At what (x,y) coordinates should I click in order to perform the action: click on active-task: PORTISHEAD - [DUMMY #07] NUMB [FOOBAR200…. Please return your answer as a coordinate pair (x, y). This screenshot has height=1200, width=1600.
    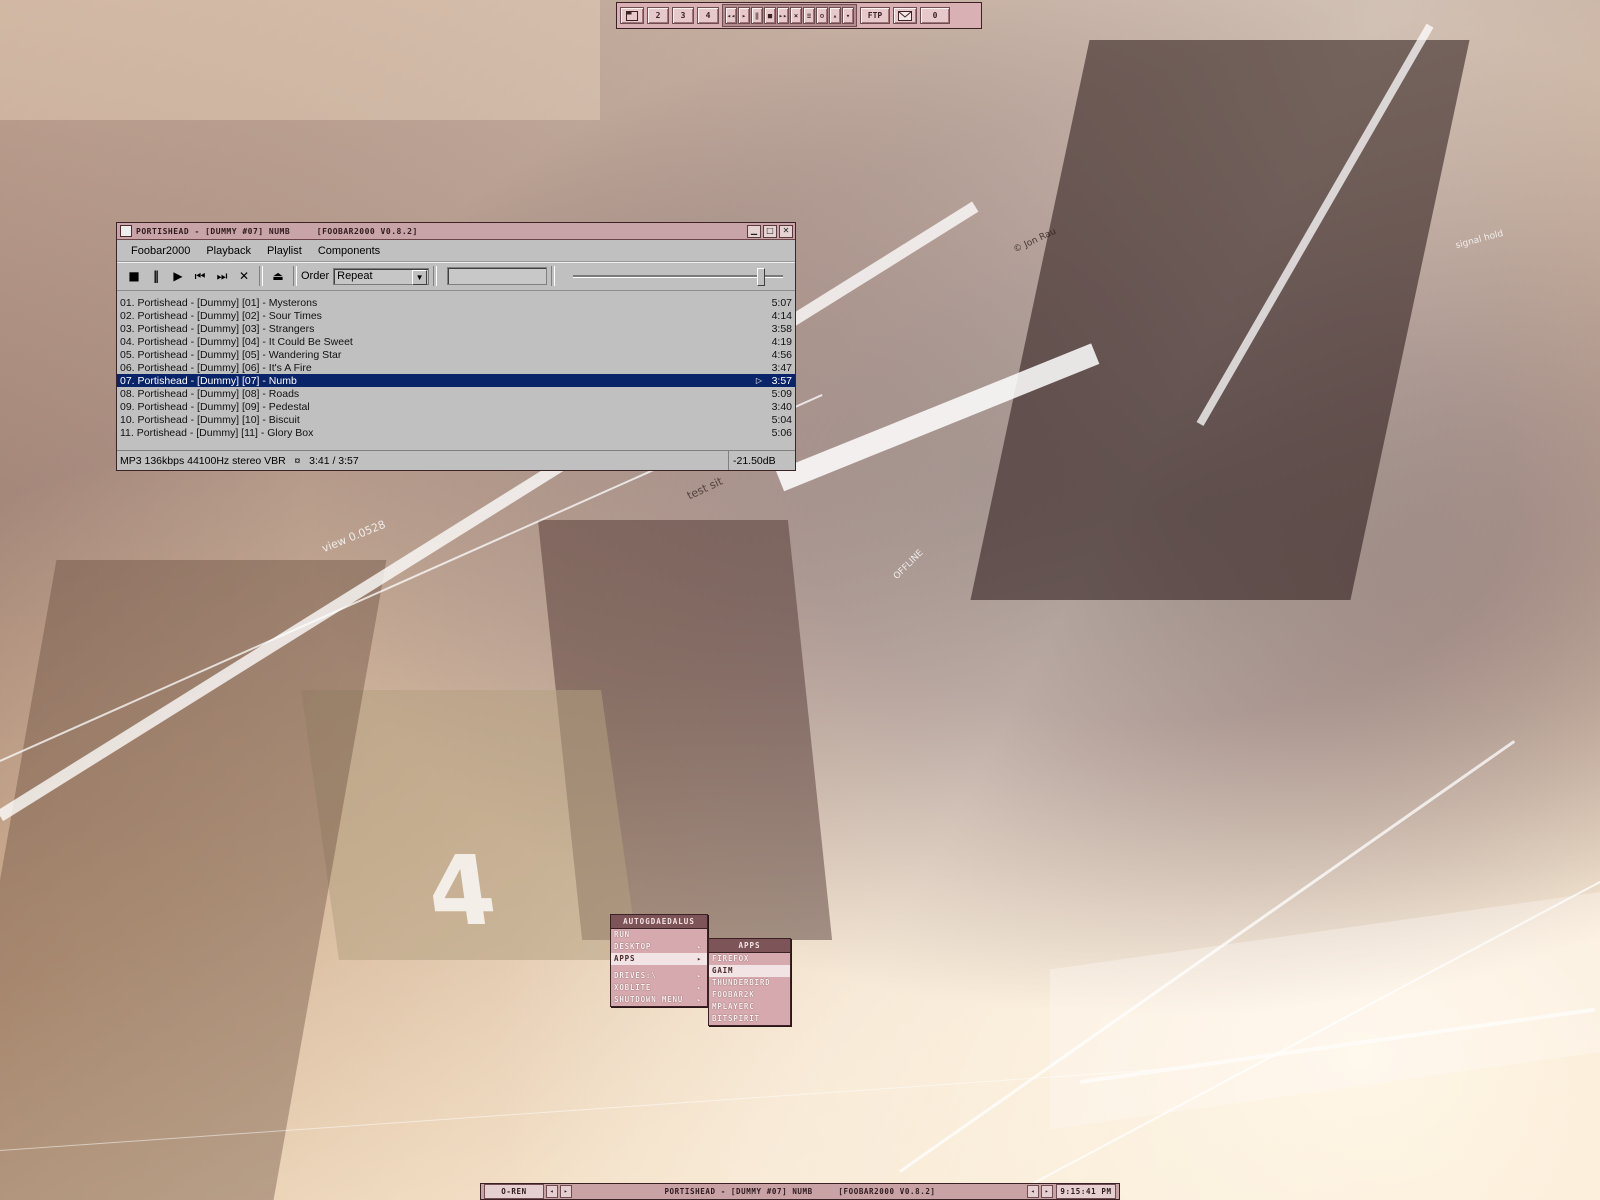
    Looking at the image, I should click on (800, 1191).